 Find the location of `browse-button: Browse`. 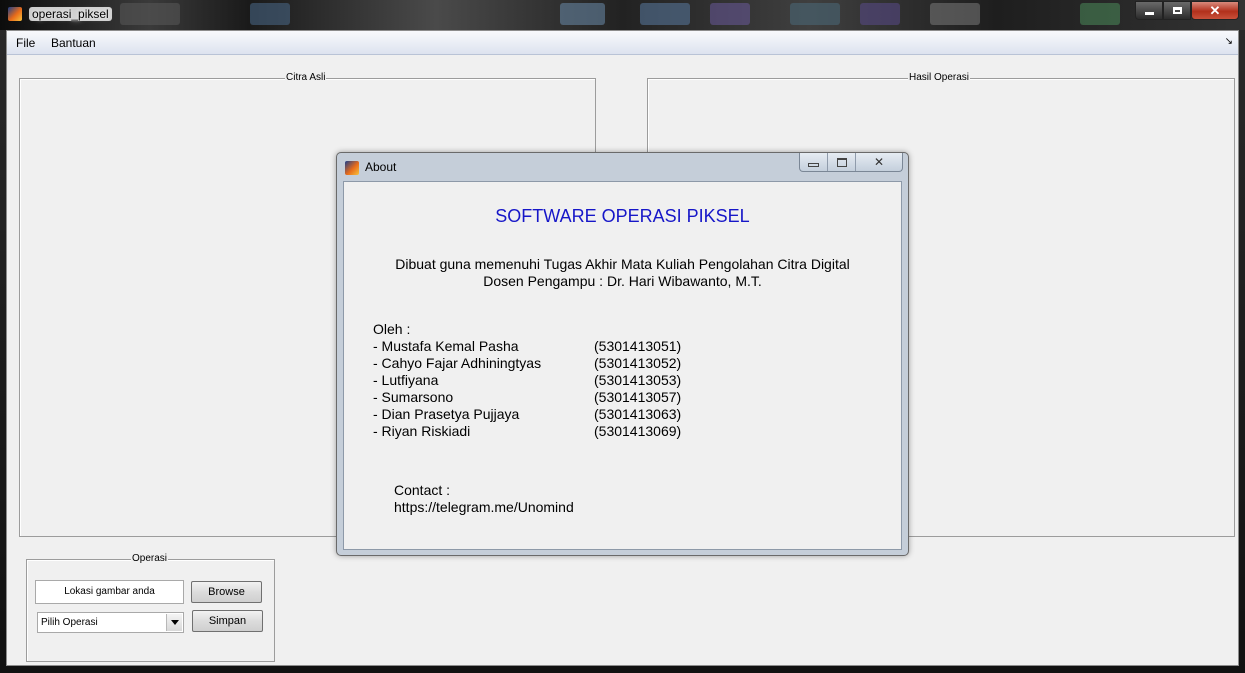

browse-button: Browse is located at coordinates (226, 592).